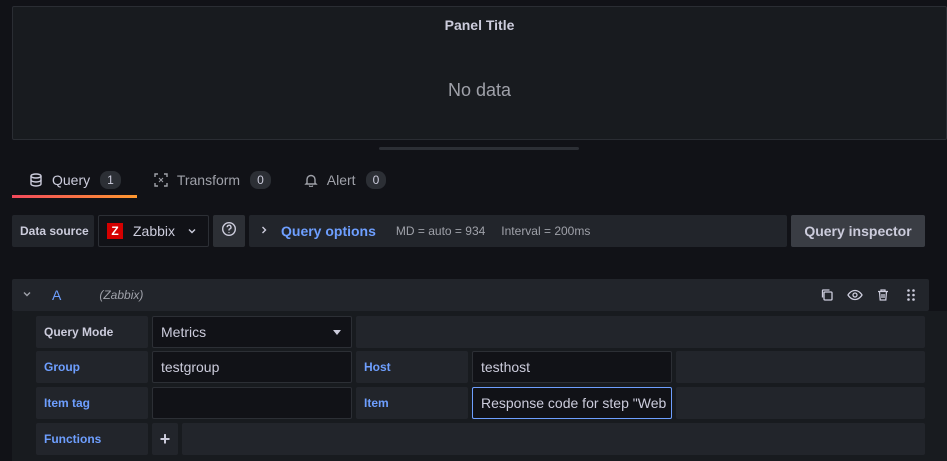  What do you see at coordinates (479, 148) in the screenshot?
I see `pane-resize-handle` at bounding box center [479, 148].